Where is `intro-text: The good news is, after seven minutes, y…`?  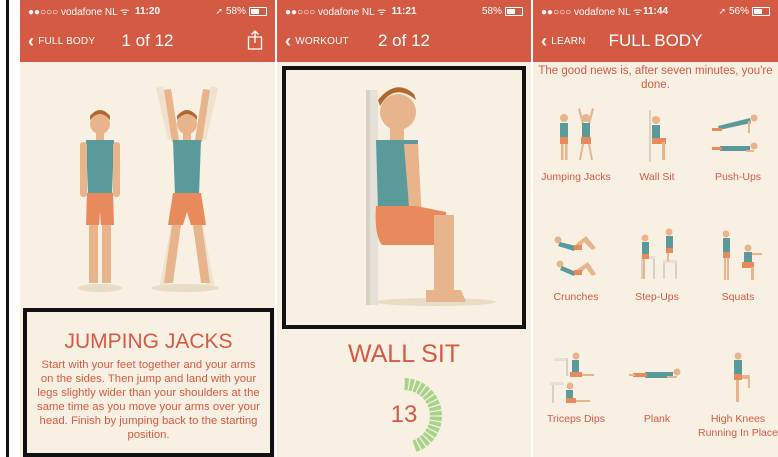
intro-text: The good news is, after seven minutes, y… is located at coordinates (655, 78).